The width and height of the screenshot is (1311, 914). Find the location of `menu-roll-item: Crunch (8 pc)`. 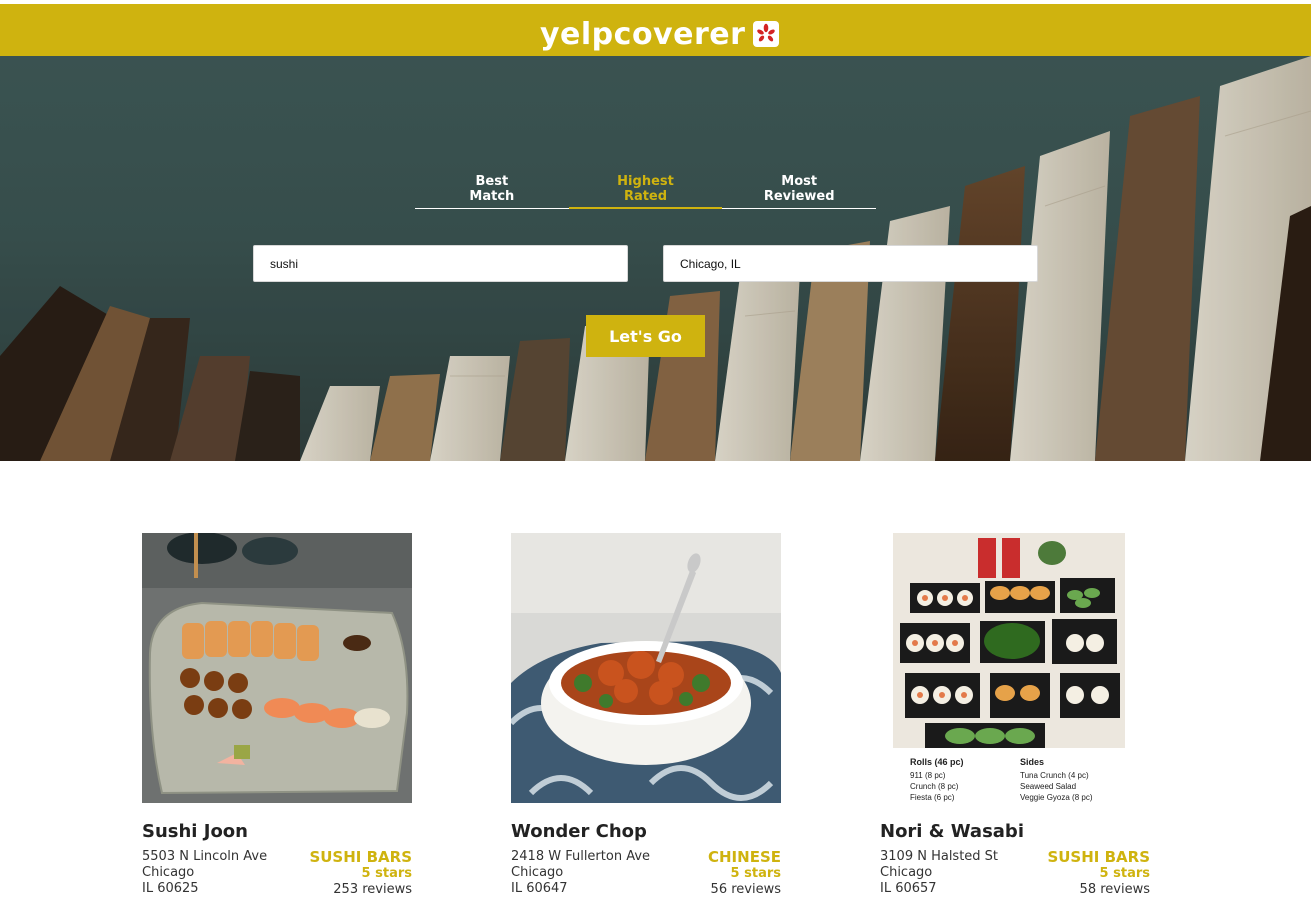

menu-roll-item: Crunch (8 pc) is located at coordinates (934, 786).